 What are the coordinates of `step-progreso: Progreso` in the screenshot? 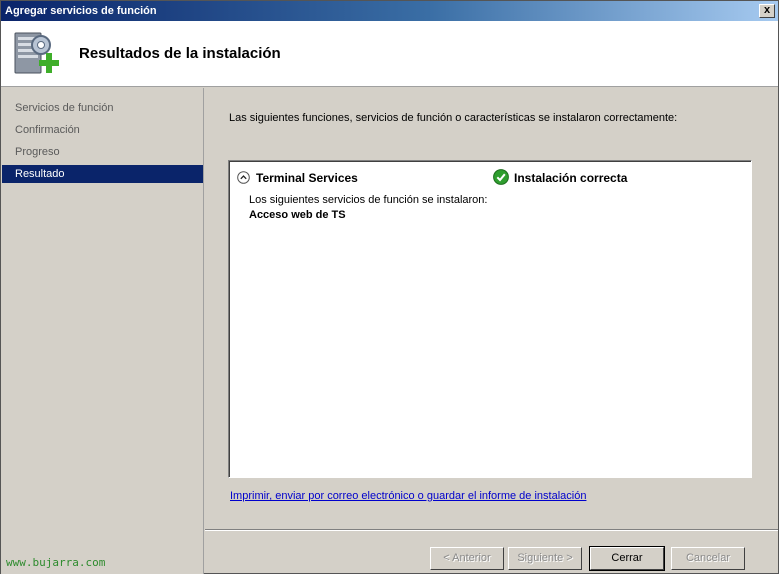 It's located at (102, 152).